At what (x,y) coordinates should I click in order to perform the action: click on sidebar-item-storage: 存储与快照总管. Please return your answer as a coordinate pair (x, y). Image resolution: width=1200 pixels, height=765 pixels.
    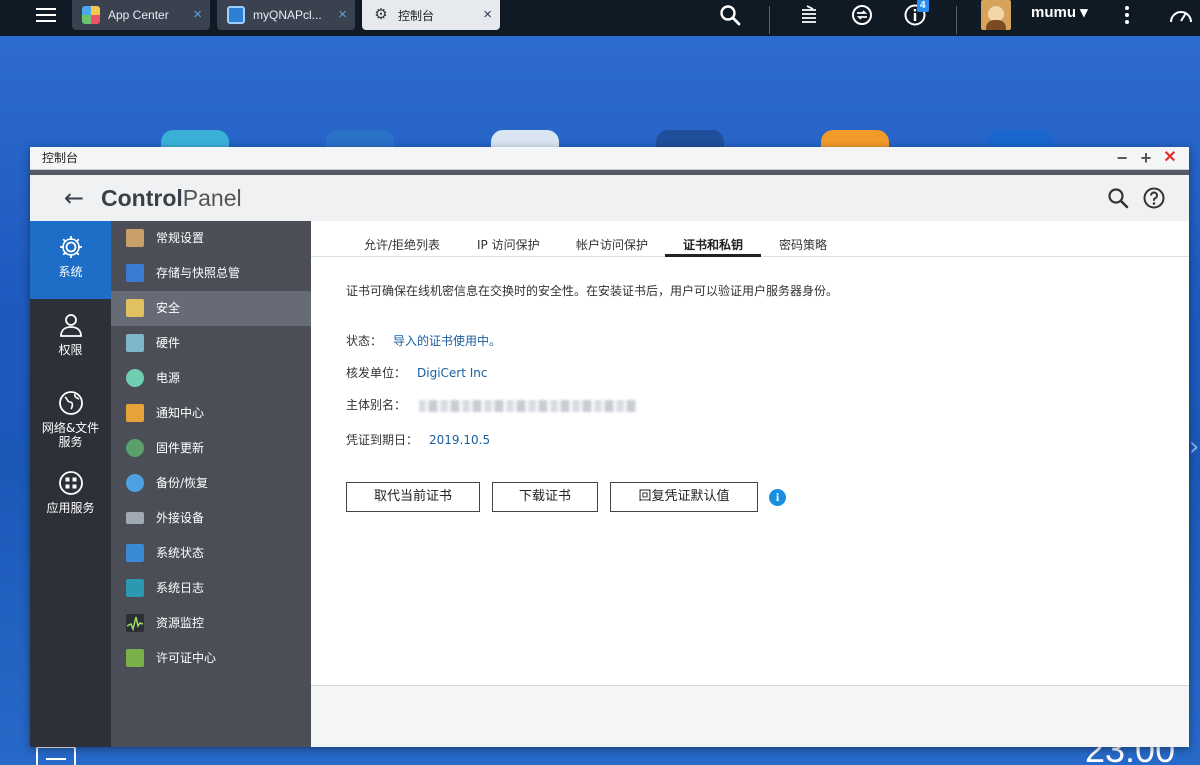
    Looking at the image, I should click on (211, 273).